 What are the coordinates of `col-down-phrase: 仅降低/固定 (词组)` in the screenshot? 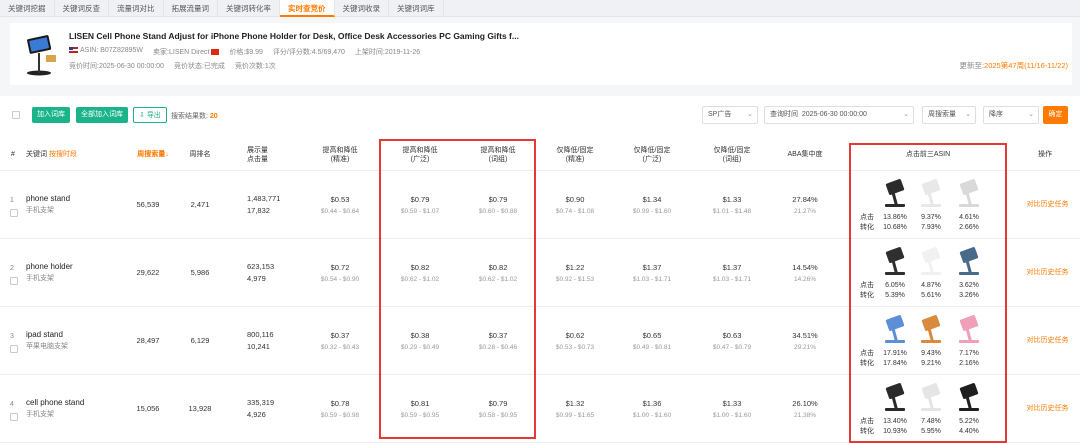 It's located at (732, 154).